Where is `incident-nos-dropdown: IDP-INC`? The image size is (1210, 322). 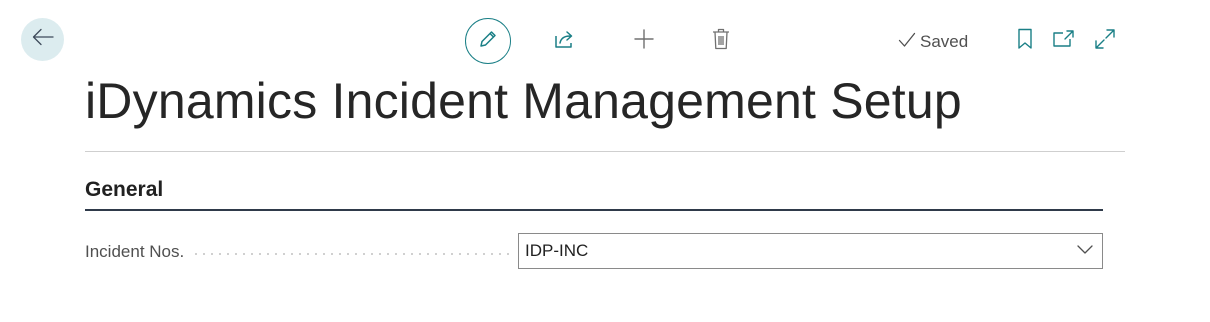
incident-nos-dropdown: IDP-INC is located at coordinates (810, 251).